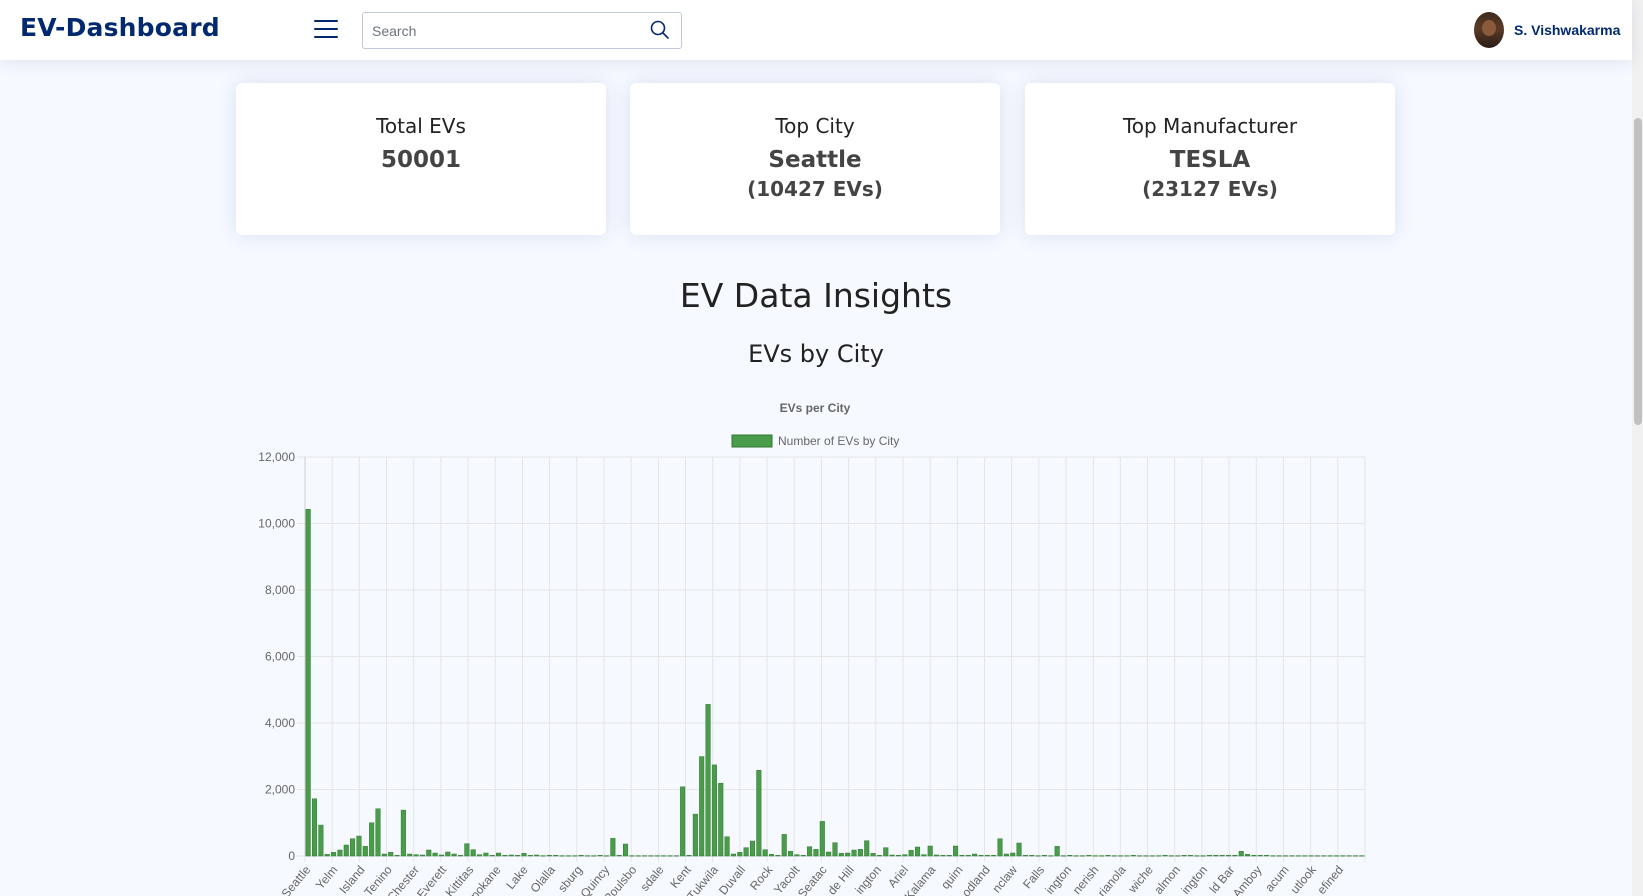 The image size is (1643, 896). I want to click on search-bar, so click(522, 30).